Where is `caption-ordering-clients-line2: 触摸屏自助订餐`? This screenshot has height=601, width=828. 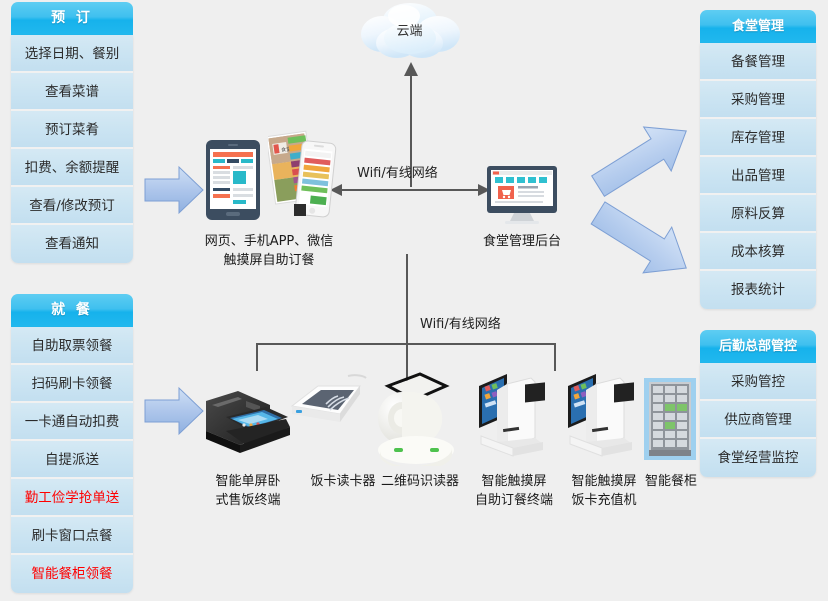
caption-ordering-clients-line2: 触摸屏自助订餐 is located at coordinates (269, 260).